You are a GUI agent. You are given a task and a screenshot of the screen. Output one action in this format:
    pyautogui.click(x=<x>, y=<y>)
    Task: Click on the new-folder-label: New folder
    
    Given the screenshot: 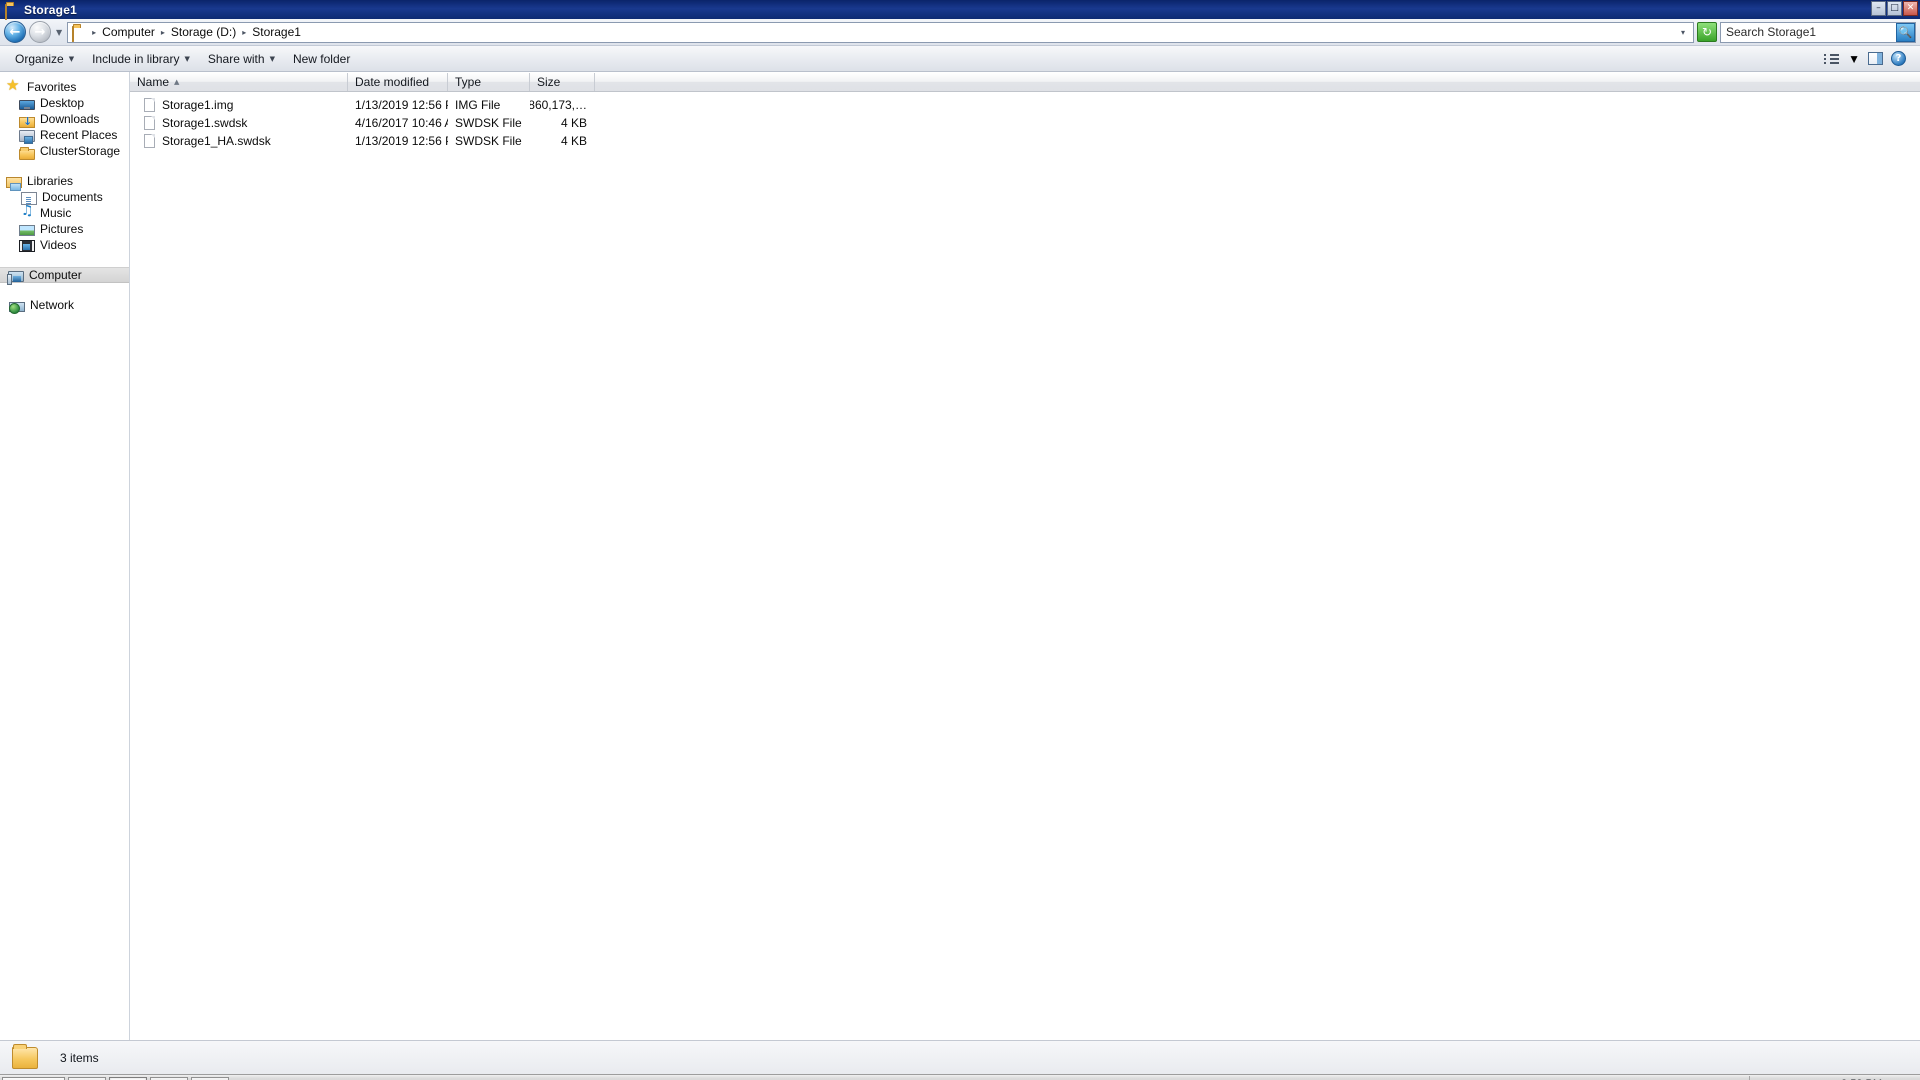 What is the action you would take?
    pyautogui.click(x=321, y=58)
    